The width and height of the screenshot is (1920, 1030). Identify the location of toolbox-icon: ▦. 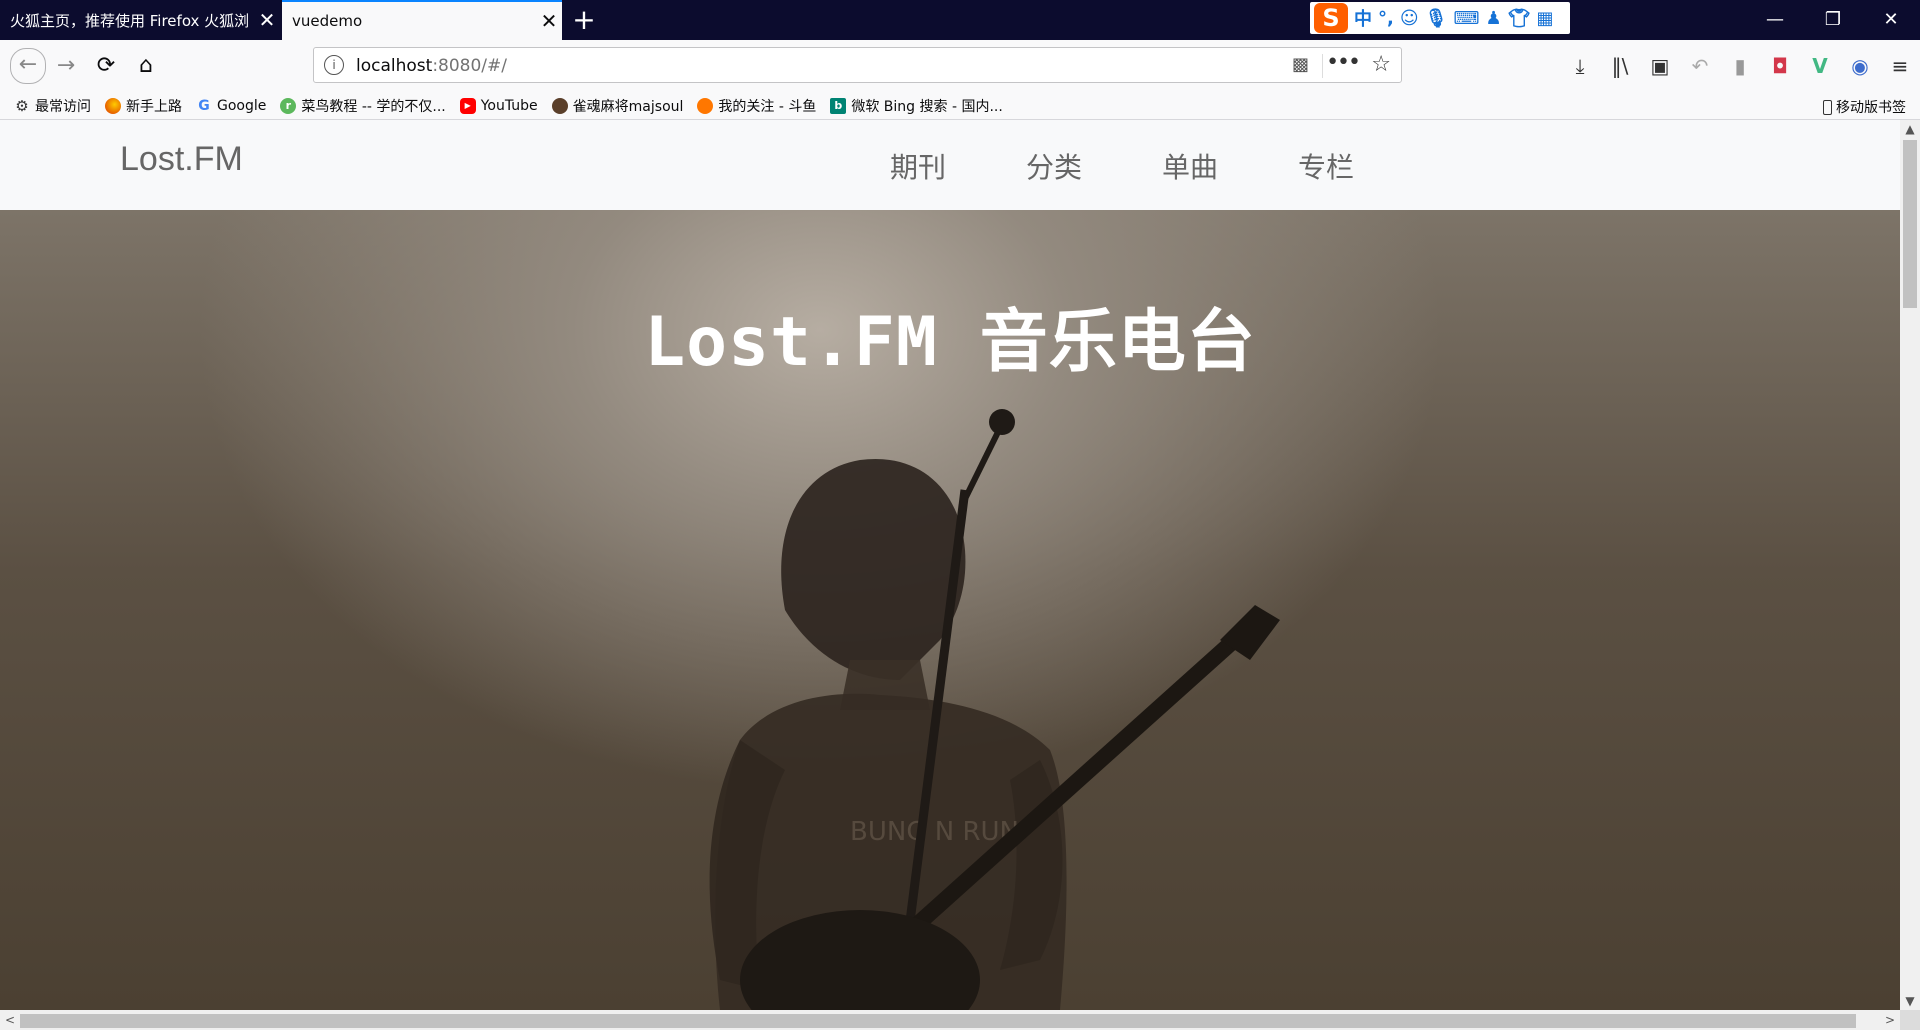
(1544, 18).